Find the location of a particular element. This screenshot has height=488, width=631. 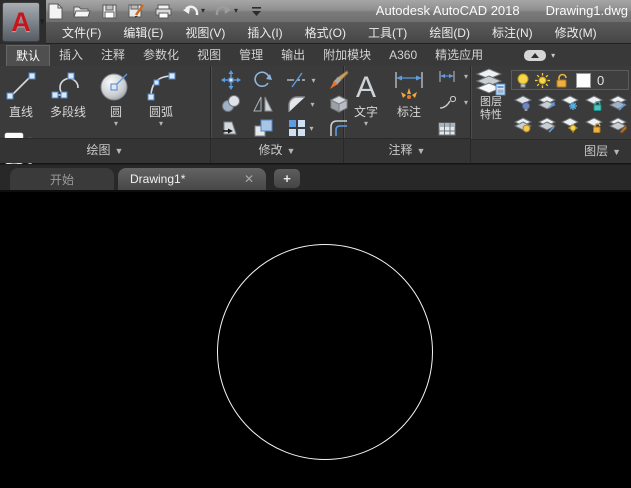

layer-combo-box: 0 is located at coordinates (570, 80).